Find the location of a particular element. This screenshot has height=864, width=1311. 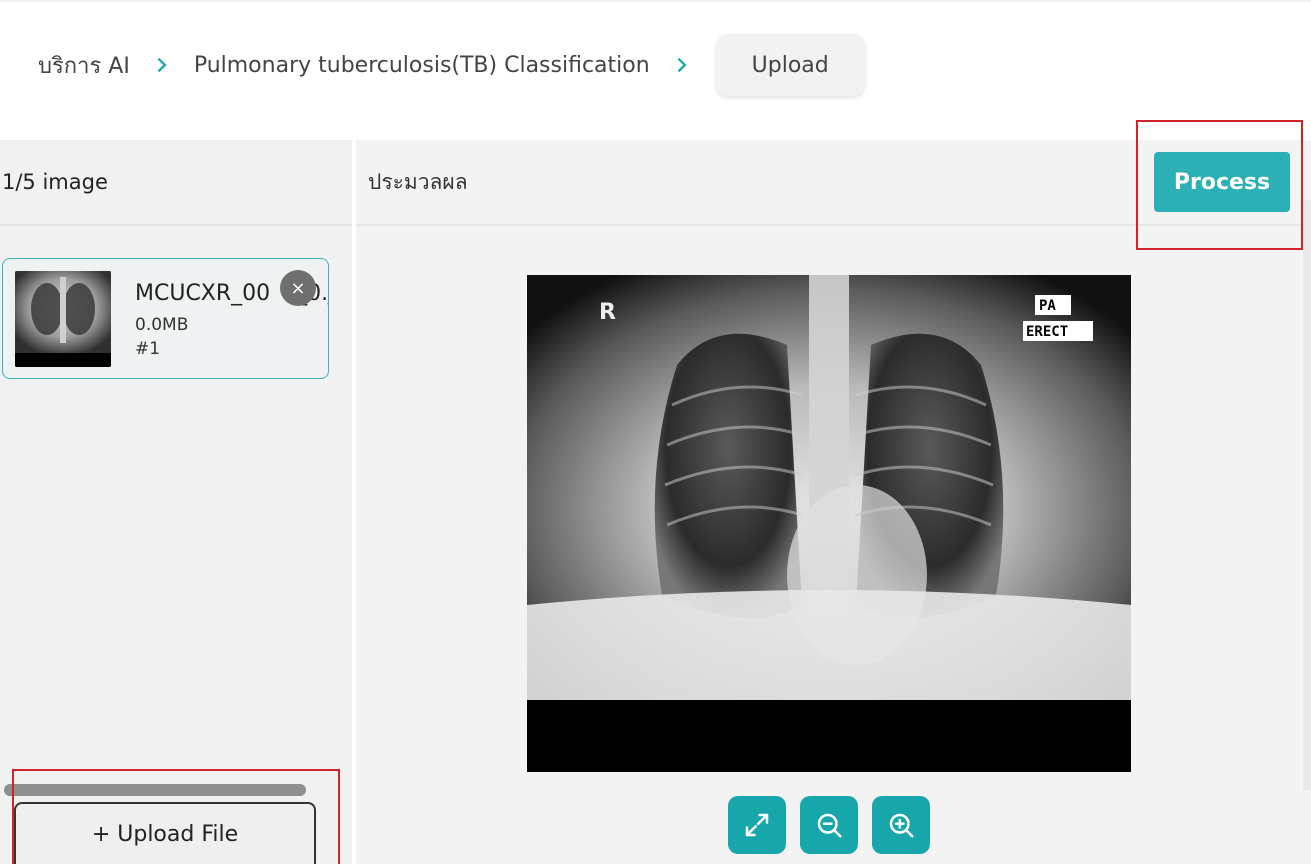

expand-icon is located at coordinates (757, 825).